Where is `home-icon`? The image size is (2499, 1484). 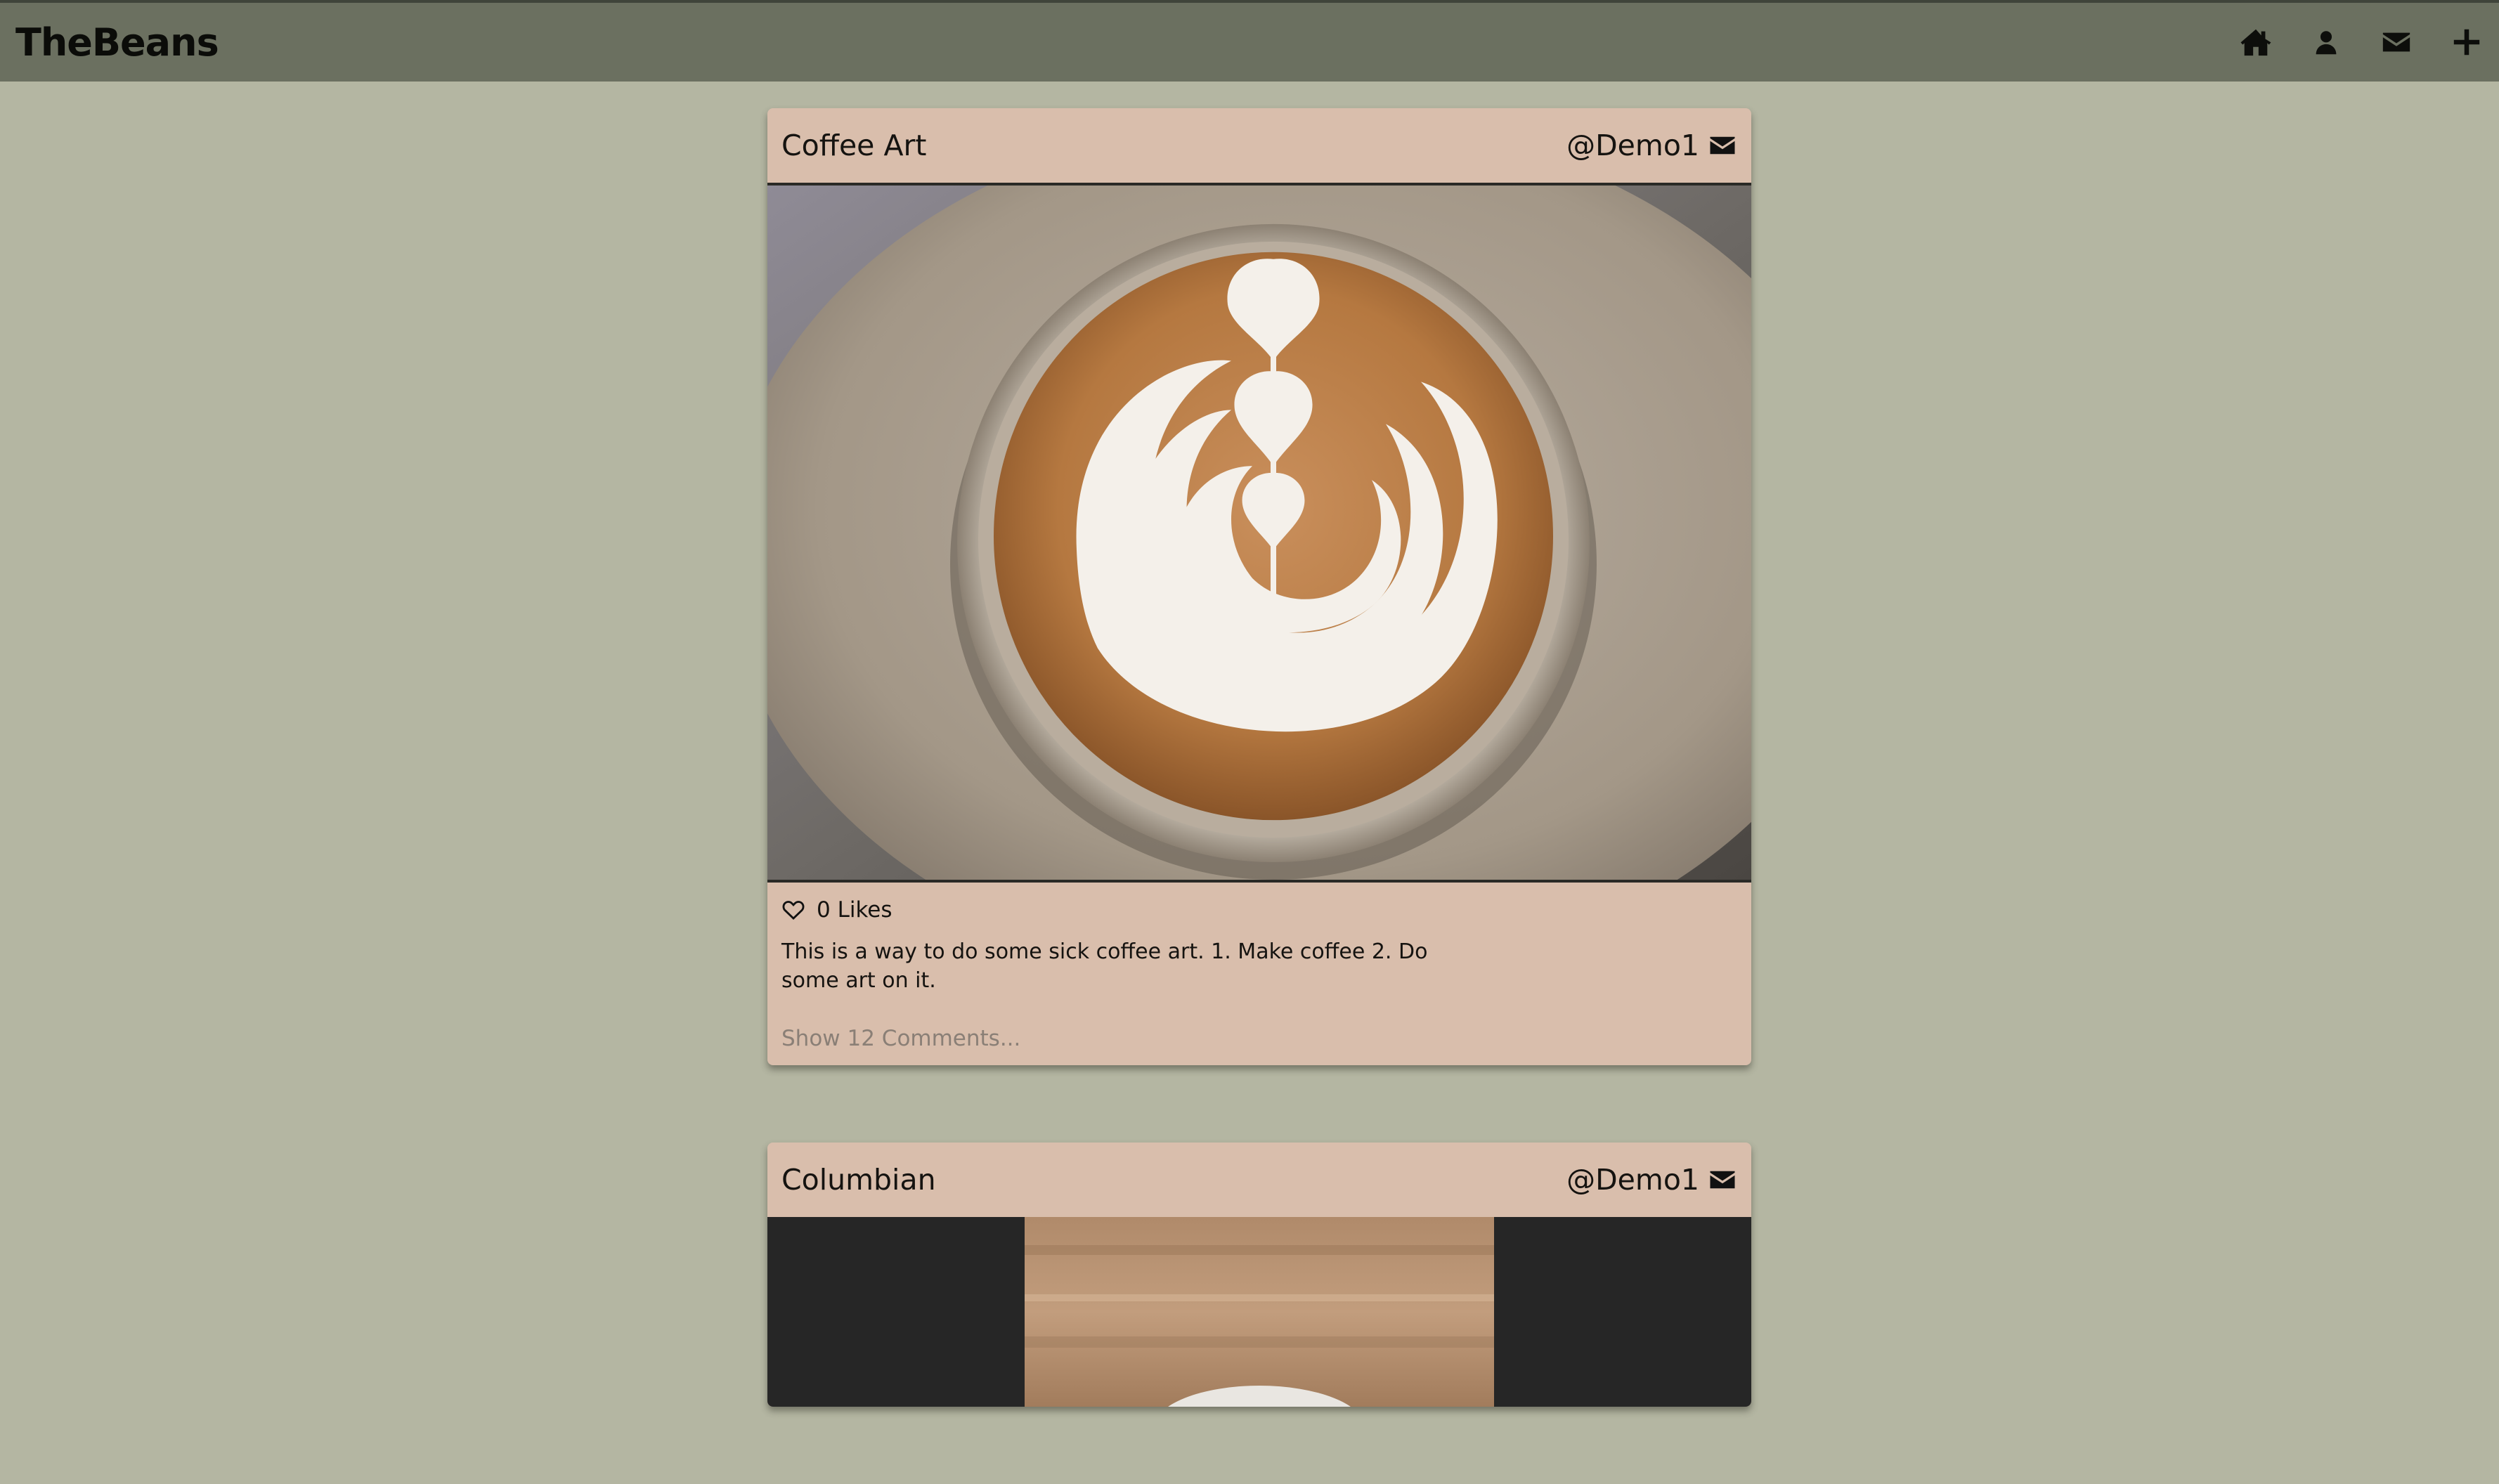
home-icon is located at coordinates (2255, 42).